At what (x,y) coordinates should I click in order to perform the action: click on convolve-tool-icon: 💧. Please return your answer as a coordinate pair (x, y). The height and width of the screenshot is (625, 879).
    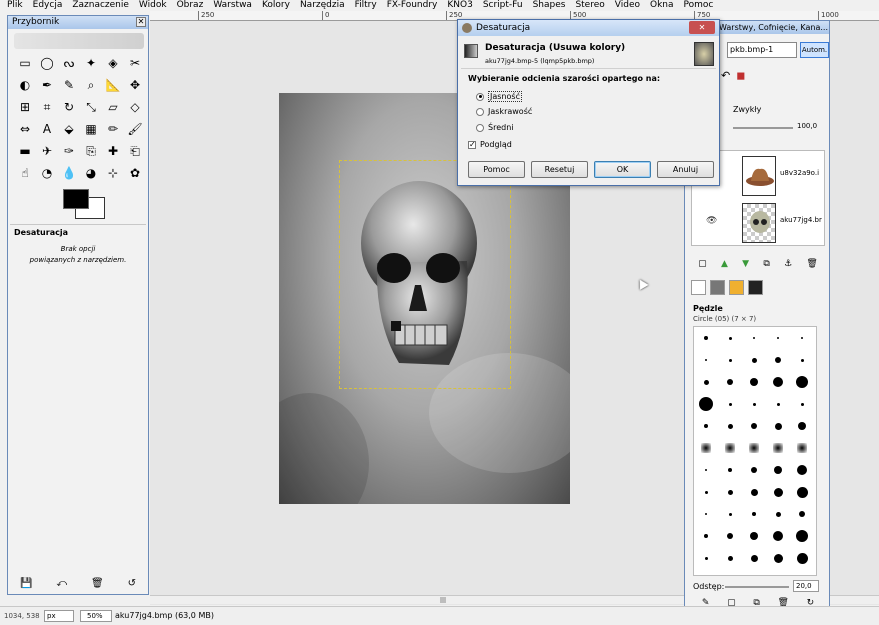
    Looking at the image, I should click on (69, 173).